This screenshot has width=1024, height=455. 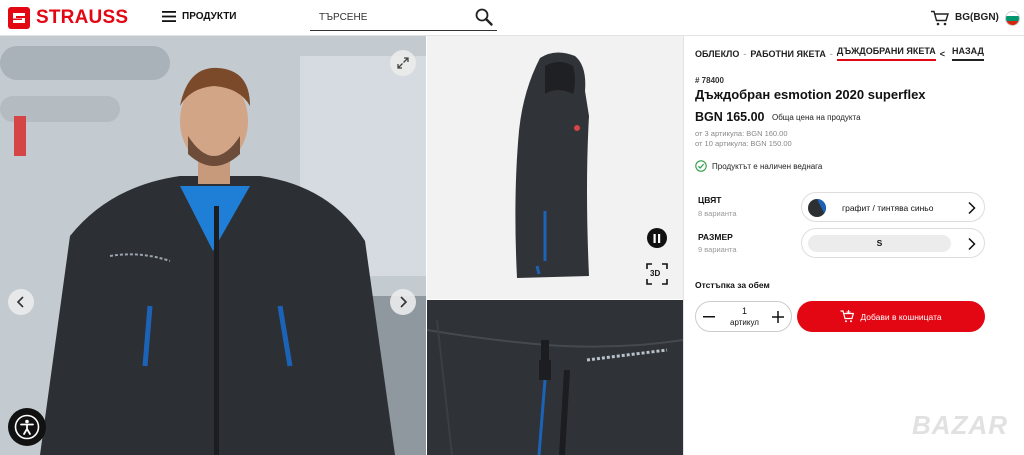 What do you see at coordinates (552, 165) in the screenshot?
I see `jacket-side-view` at bounding box center [552, 165].